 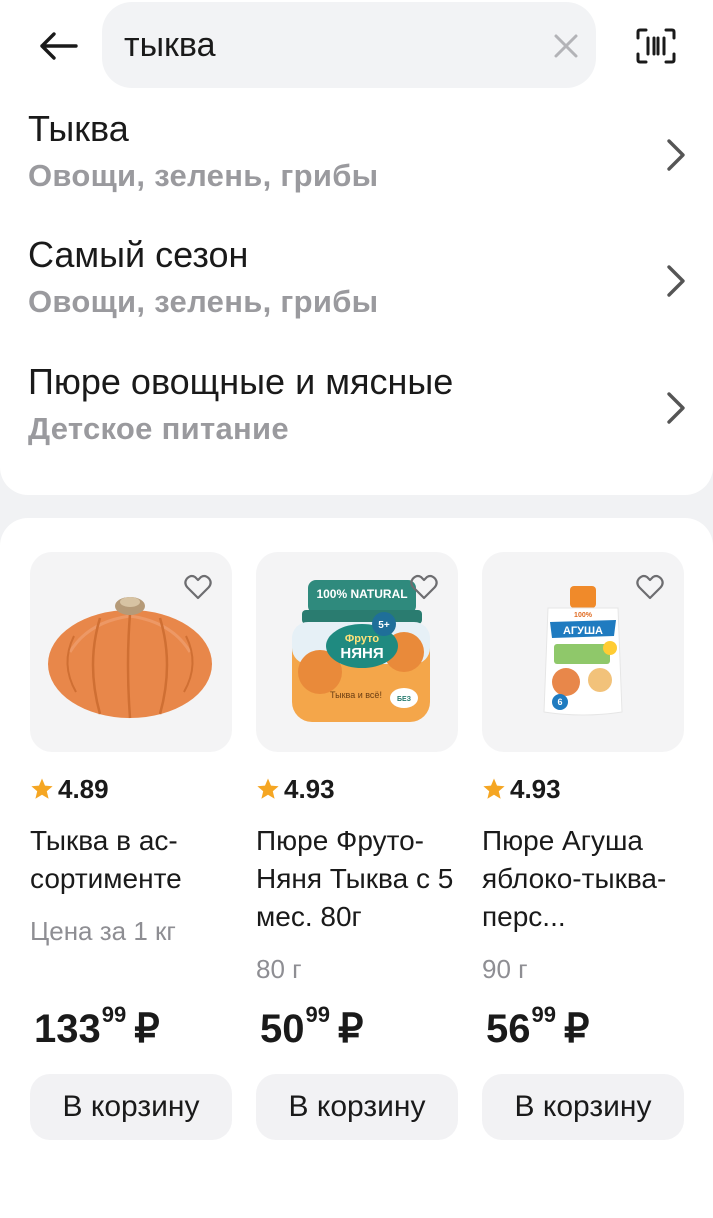 I want to click on price-main: 133, so click(x=67, y=1029).